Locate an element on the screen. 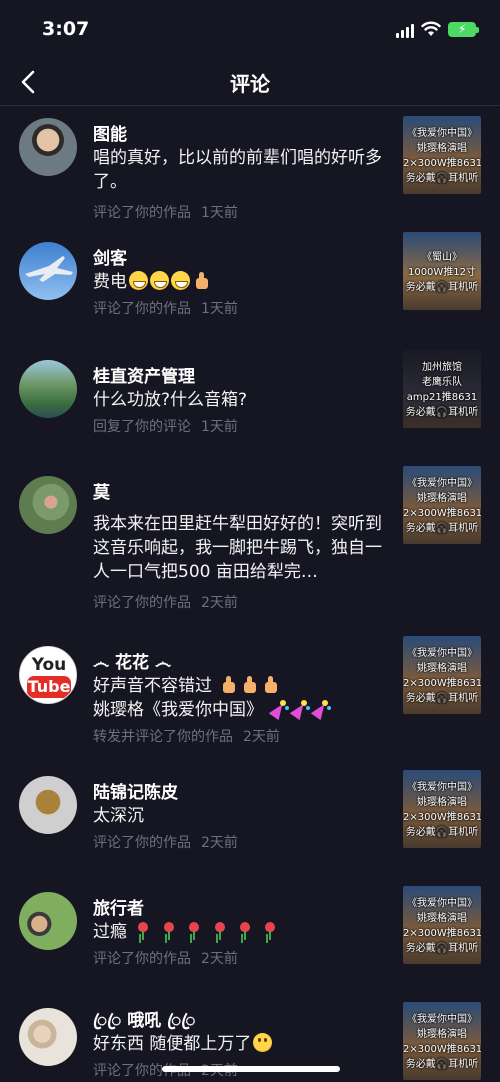 The image size is (500, 1082). comment-text: 唱的真好，比以前的前辈们唱的好听多了。 is located at coordinates (237, 170).